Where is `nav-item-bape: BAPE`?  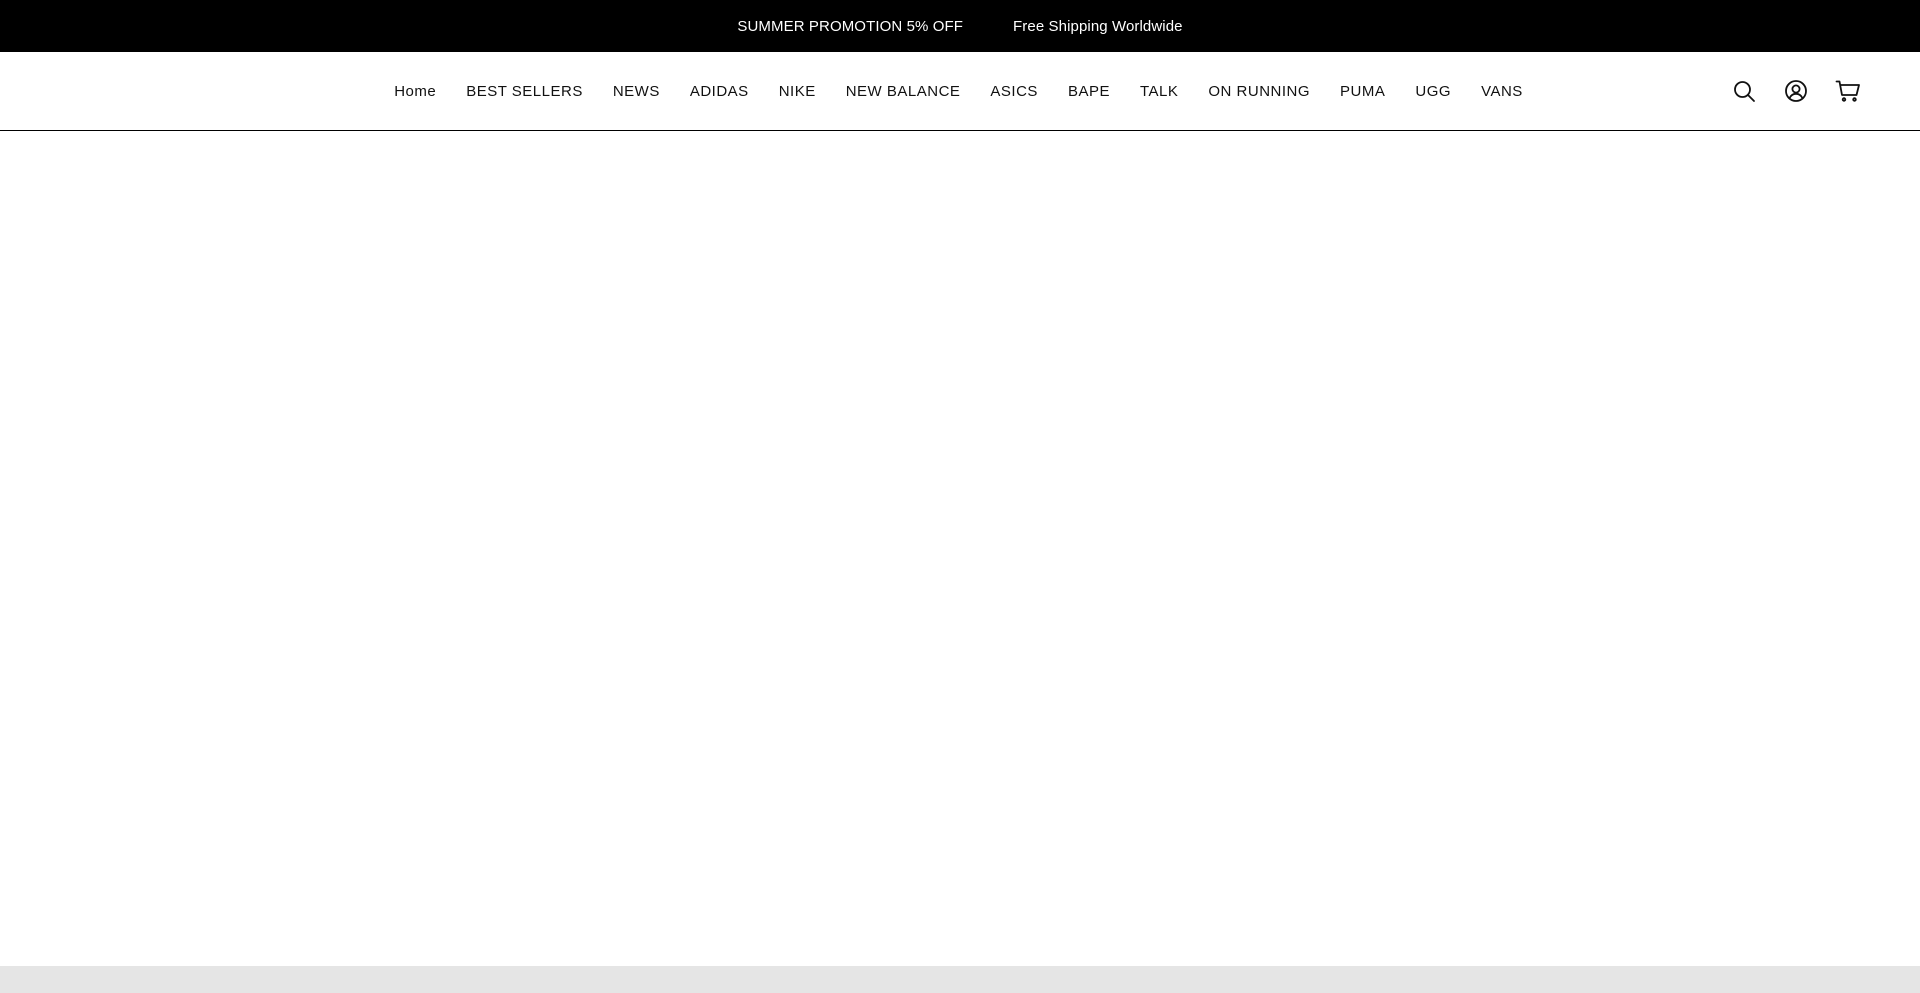
nav-item-bape: BAPE is located at coordinates (1089, 91).